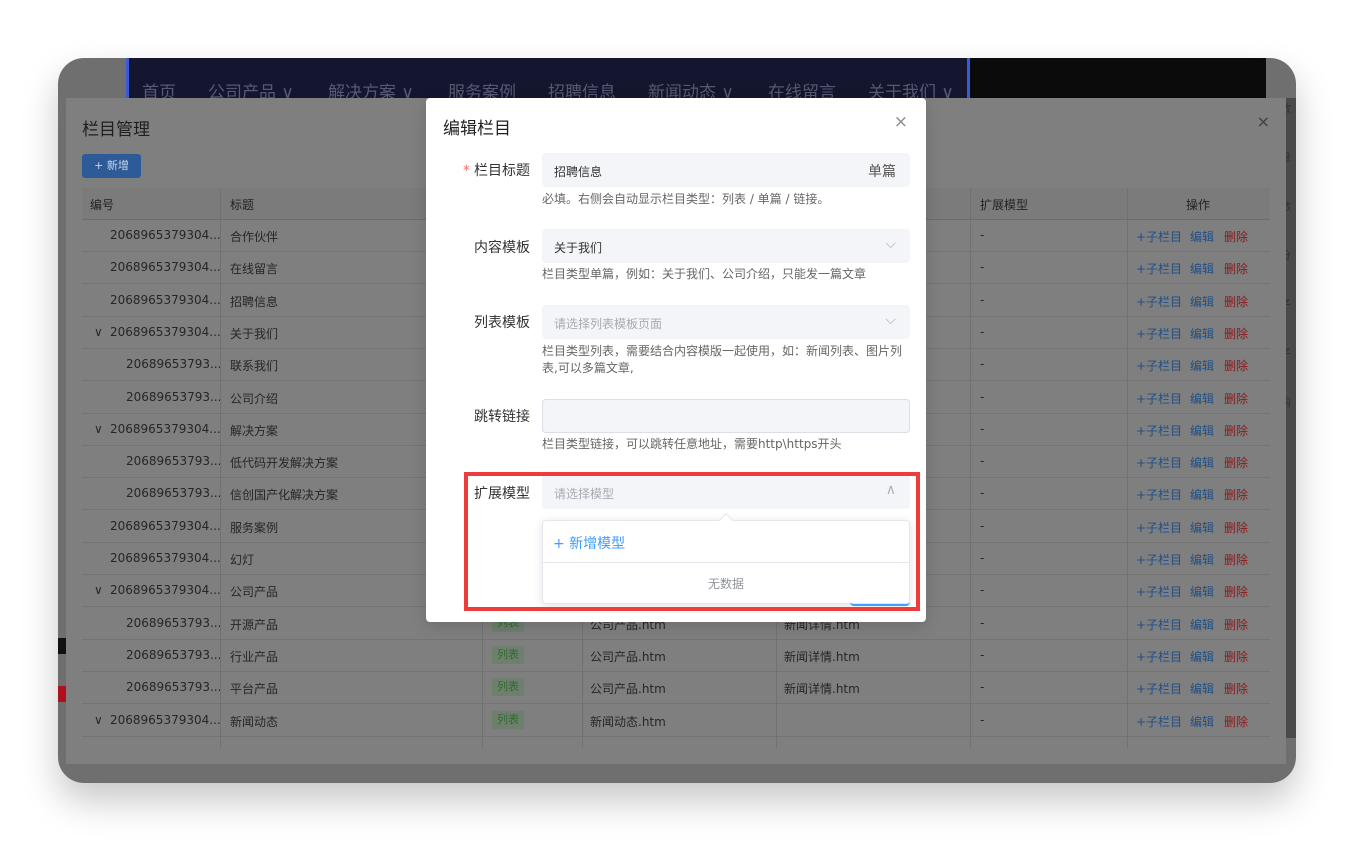 This screenshot has width=1354, height=841. What do you see at coordinates (254, 398) in the screenshot?
I see `row-title: 公司介绍` at bounding box center [254, 398].